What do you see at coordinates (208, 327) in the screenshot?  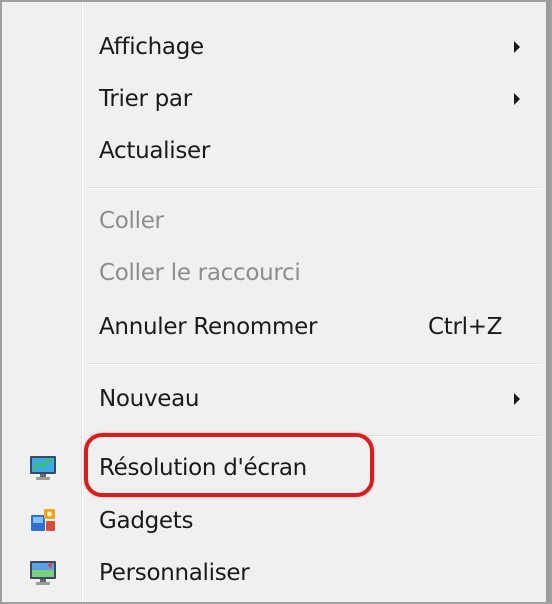 I see `menu-item-label: Annuler Renommer` at bounding box center [208, 327].